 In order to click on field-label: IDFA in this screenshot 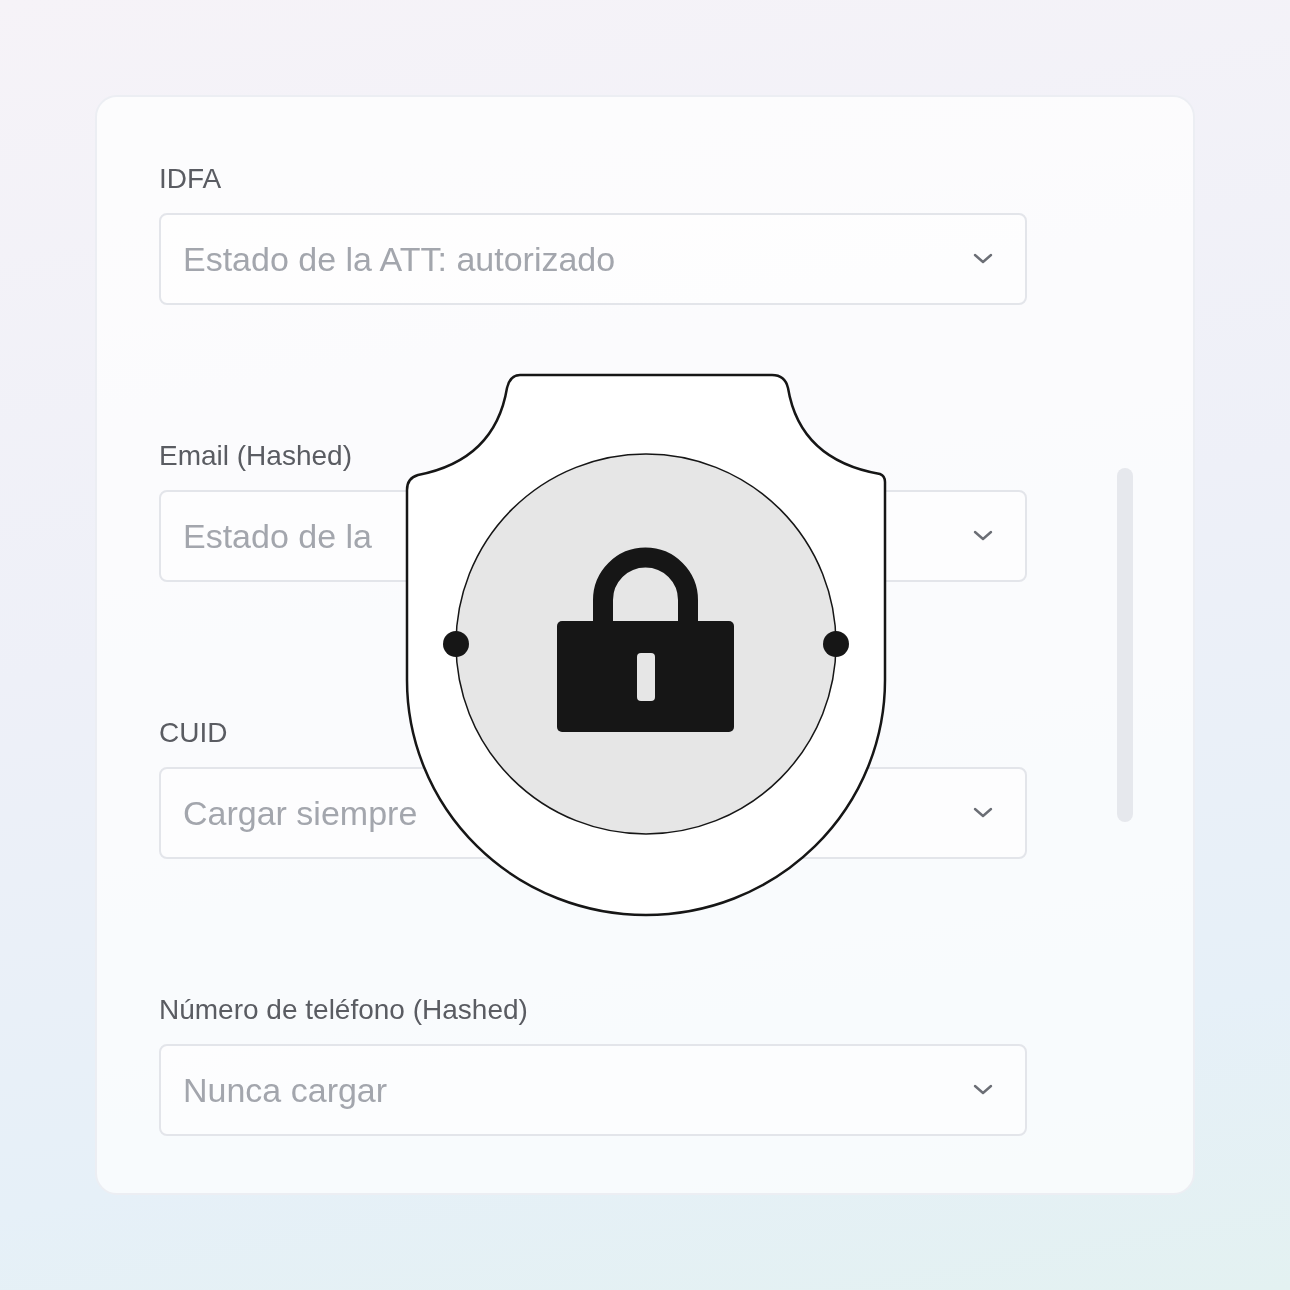, I will do `click(191, 179)`.